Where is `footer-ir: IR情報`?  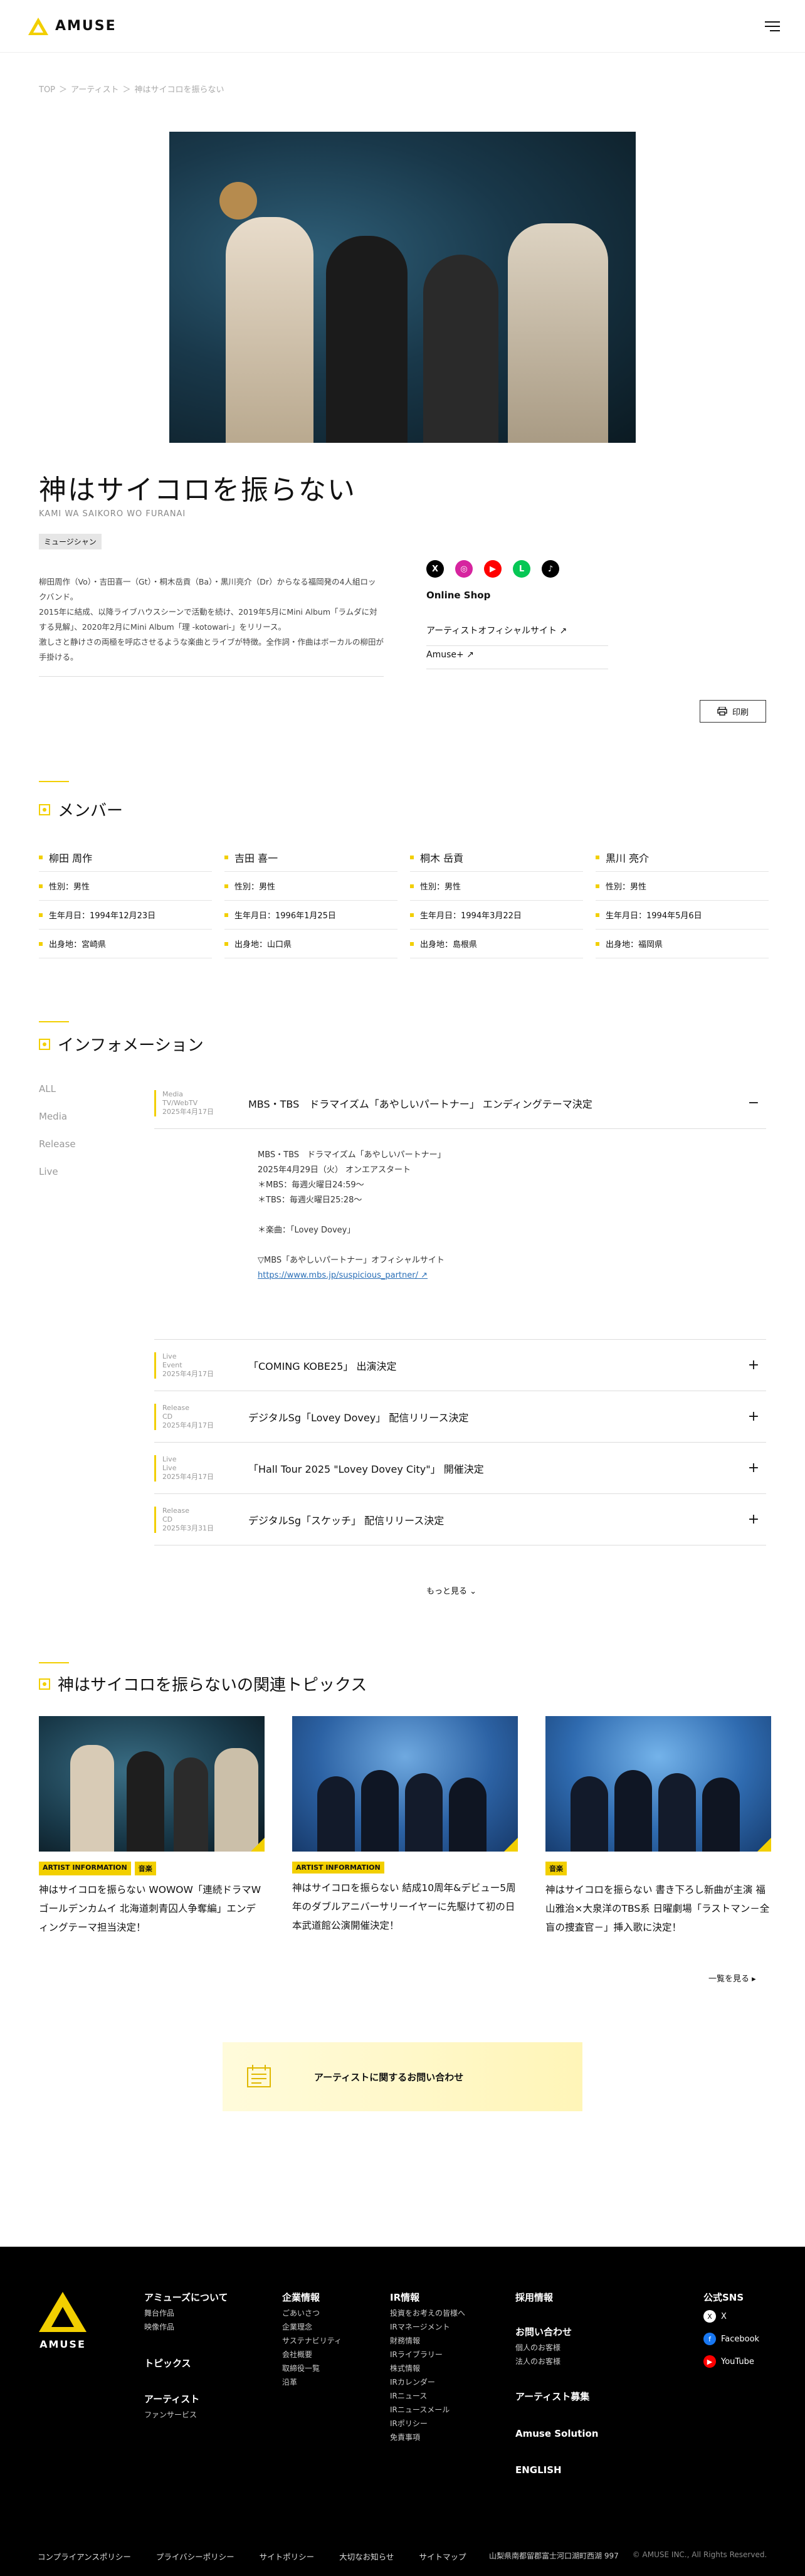 footer-ir: IR情報 is located at coordinates (428, 2297).